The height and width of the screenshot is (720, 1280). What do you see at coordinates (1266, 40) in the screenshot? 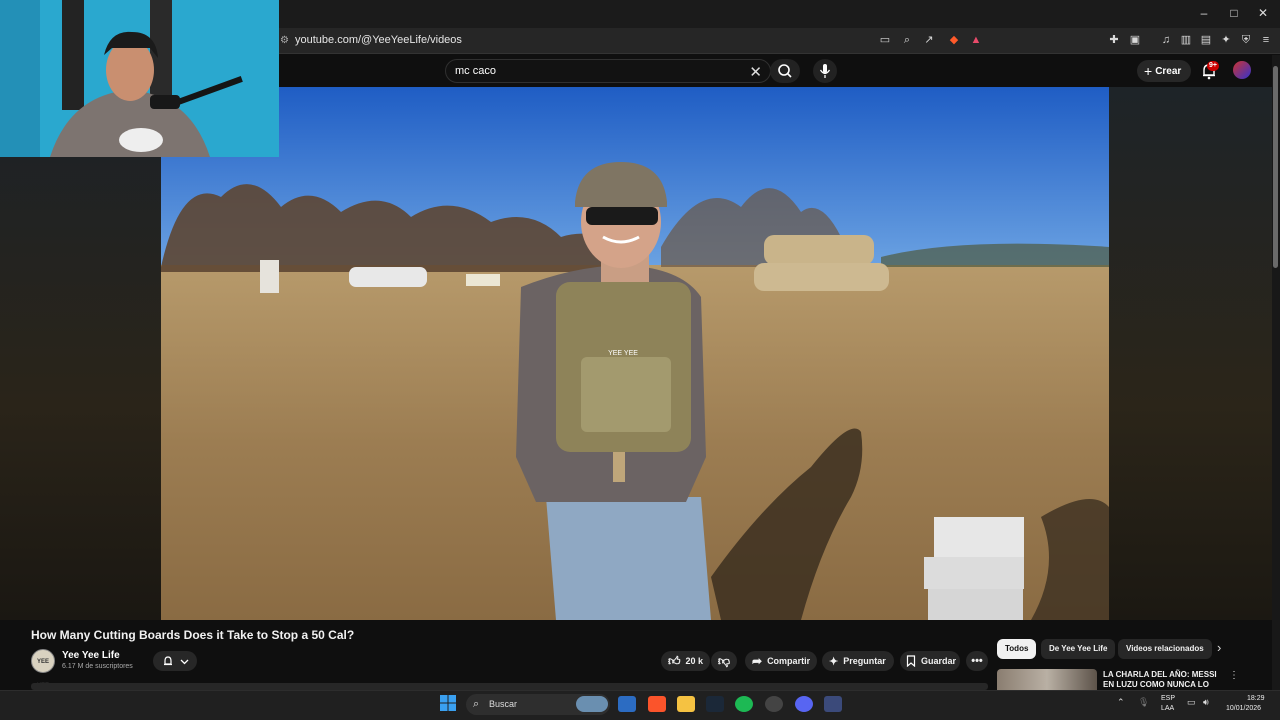
I see `menu-icon: ≡` at bounding box center [1266, 40].